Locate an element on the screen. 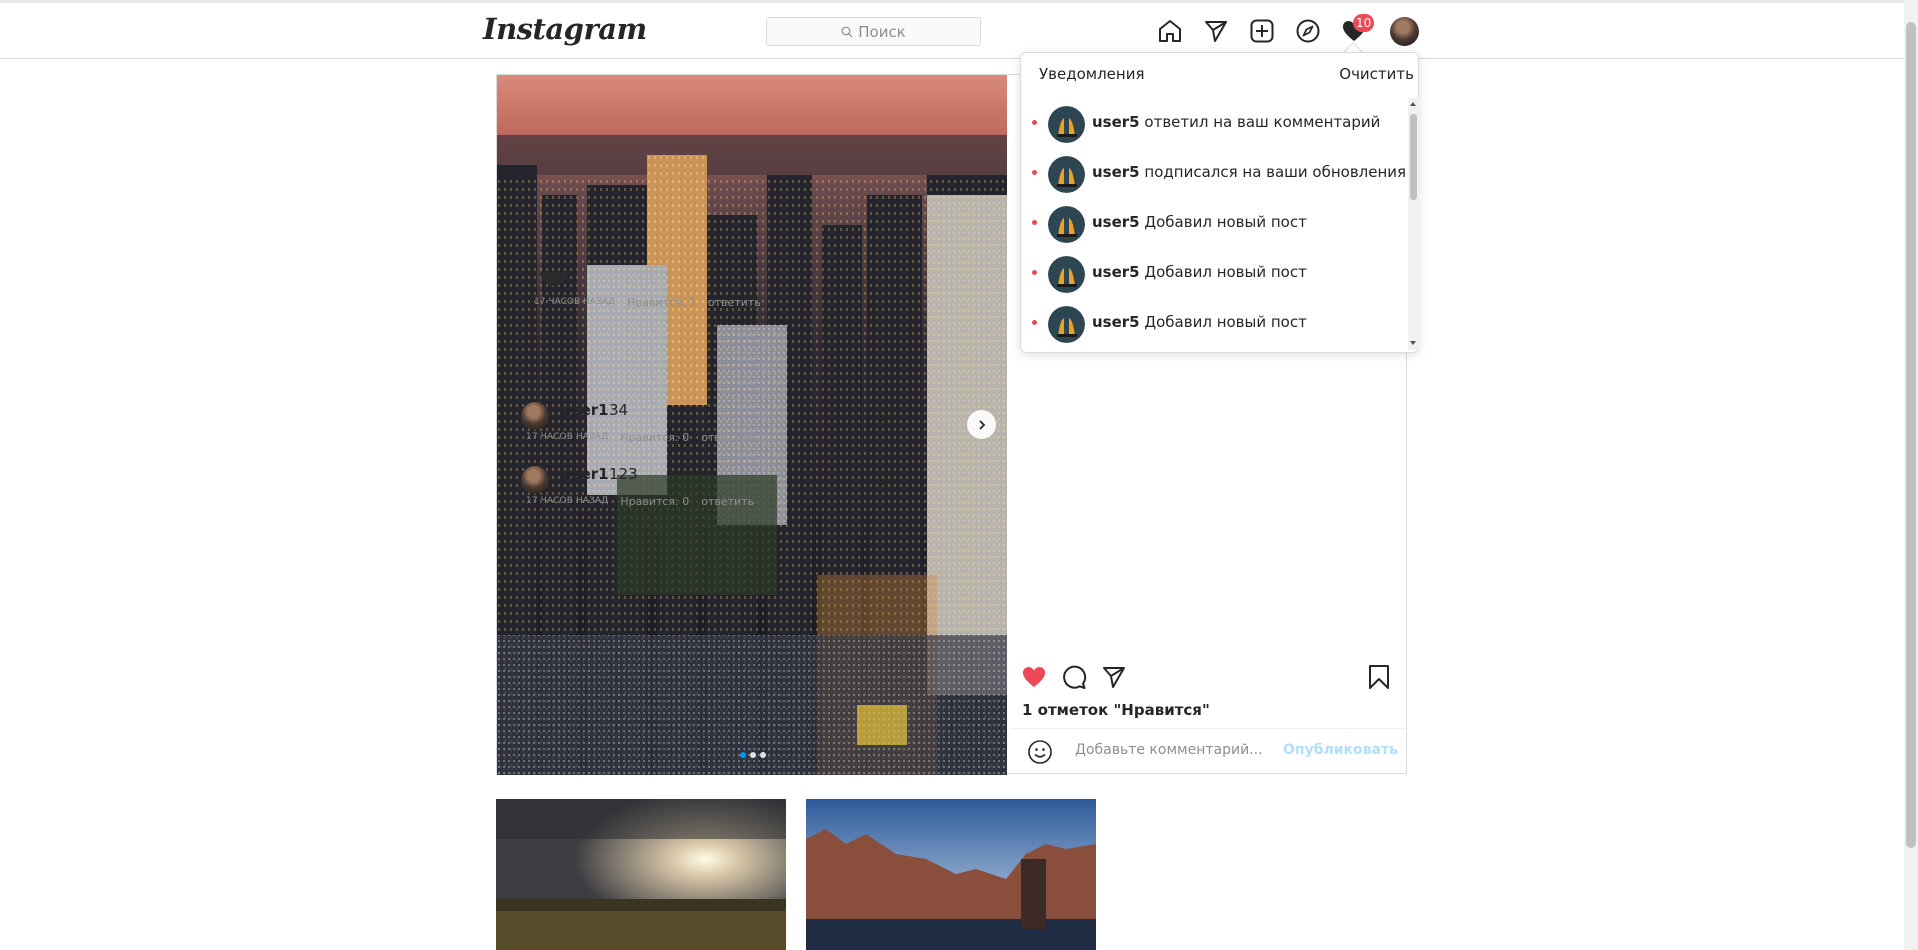 This screenshot has height=950, width=1918. instagram-logo: Instagram is located at coordinates (565, 29).